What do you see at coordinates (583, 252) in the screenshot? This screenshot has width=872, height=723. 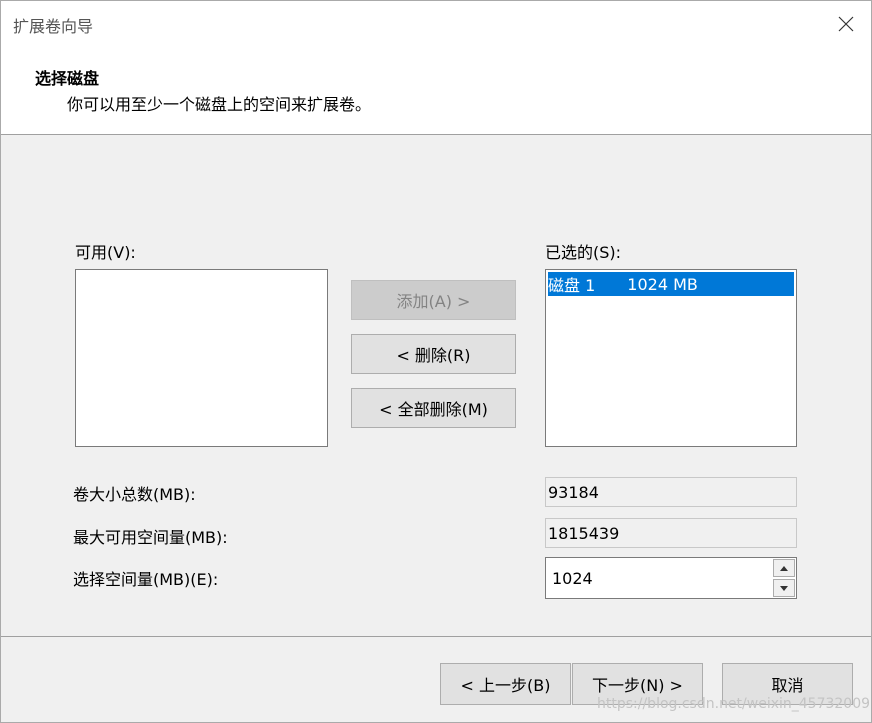 I see `selected-label: 已选的(S):` at bounding box center [583, 252].